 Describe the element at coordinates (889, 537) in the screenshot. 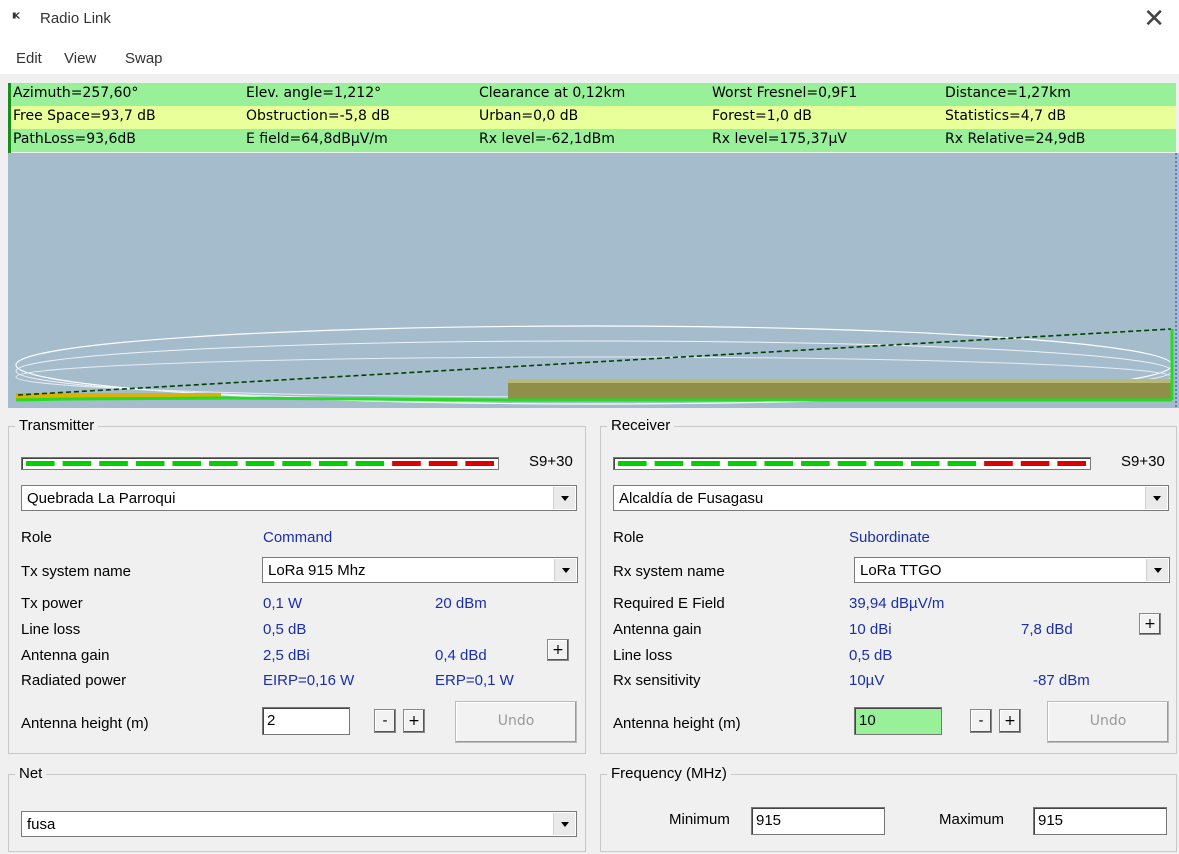

I see `rx-role-value: Subordinate` at that location.